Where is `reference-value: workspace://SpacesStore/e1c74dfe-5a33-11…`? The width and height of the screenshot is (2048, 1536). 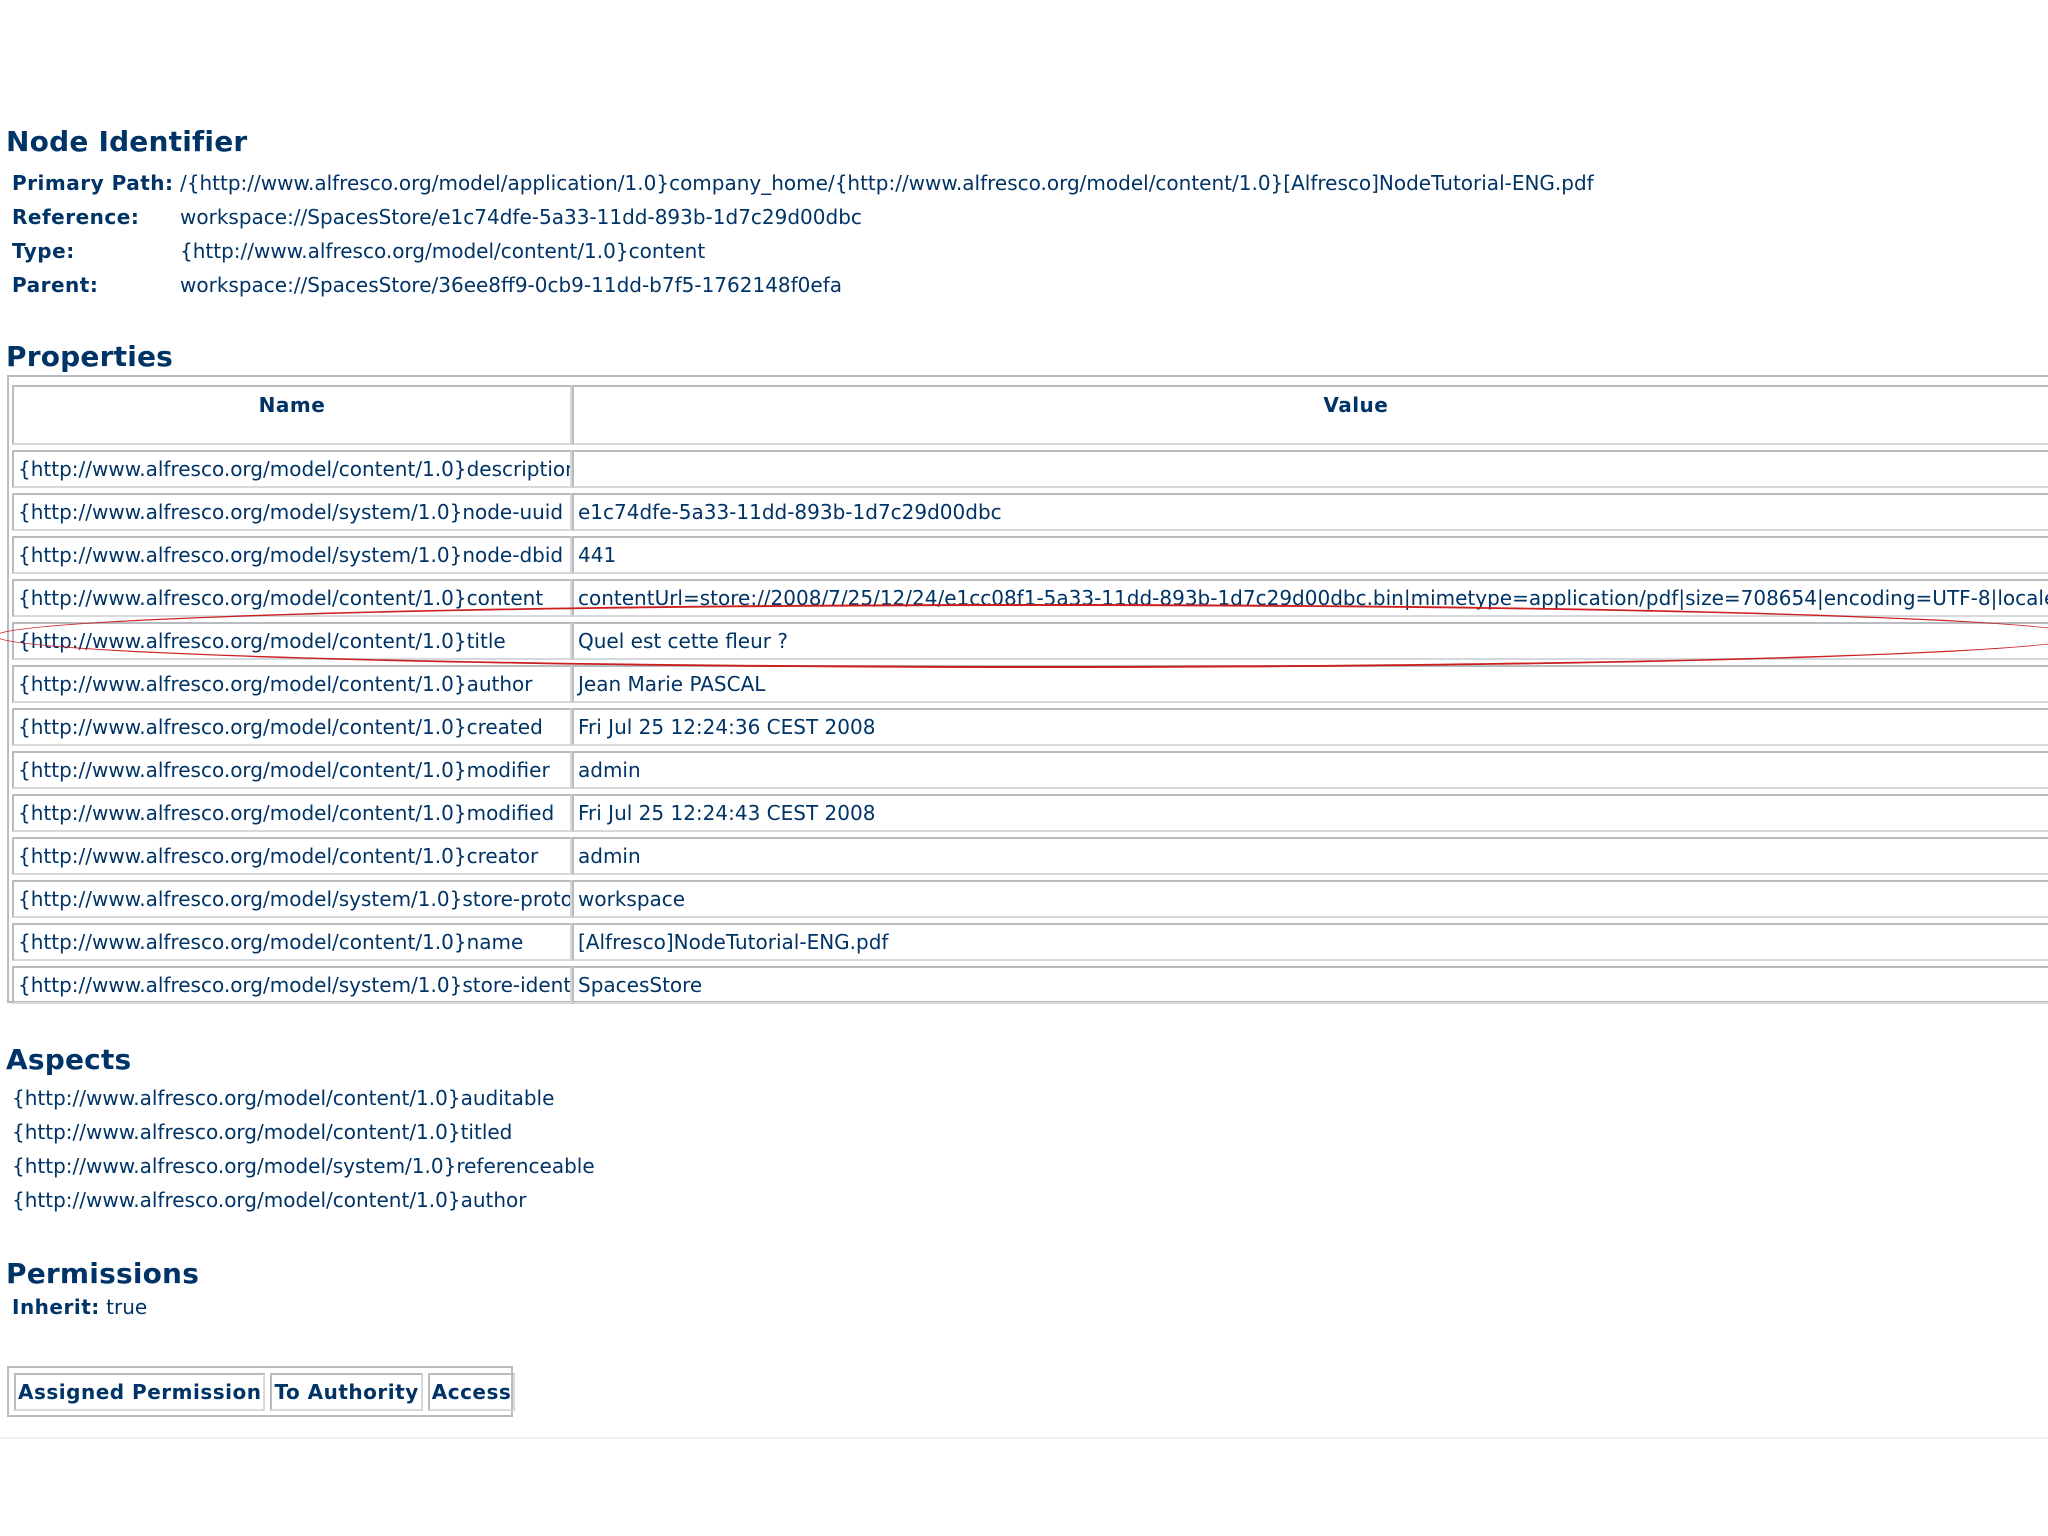 reference-value: workspace://SpacesStore/e1c74dfe-5a33-11… is located at coordinates (521, 217).